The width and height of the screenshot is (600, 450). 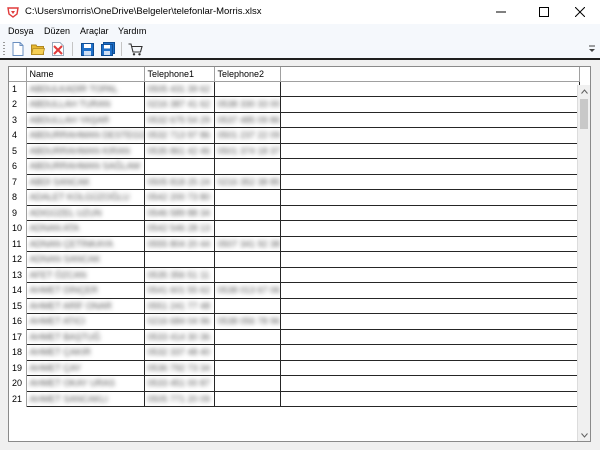 What do you see at coordinates (85, 368) in the screenshot?
I see `cell-name: AHMET ÇAY` at bounding box center [85, 368].